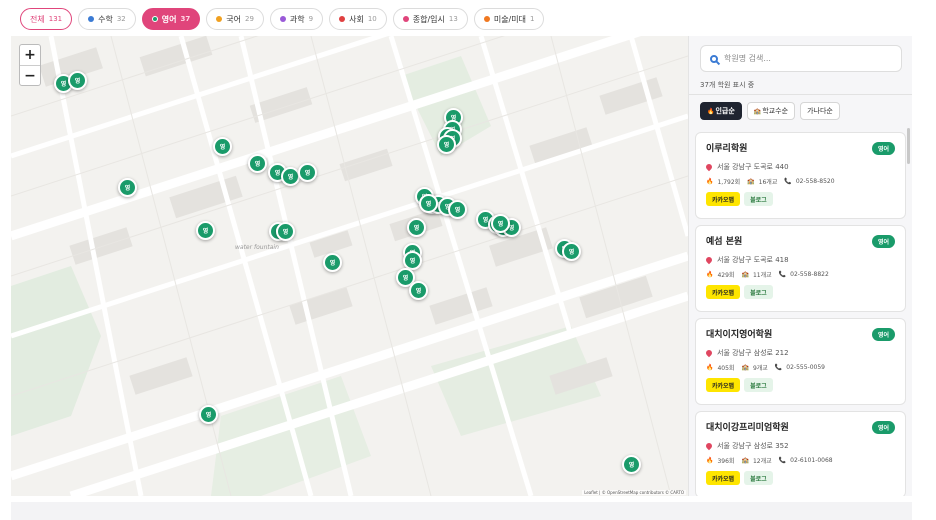 The image size is (936, 520). I want to click on phone-number: 02-6101-0068, so click(811, 460).